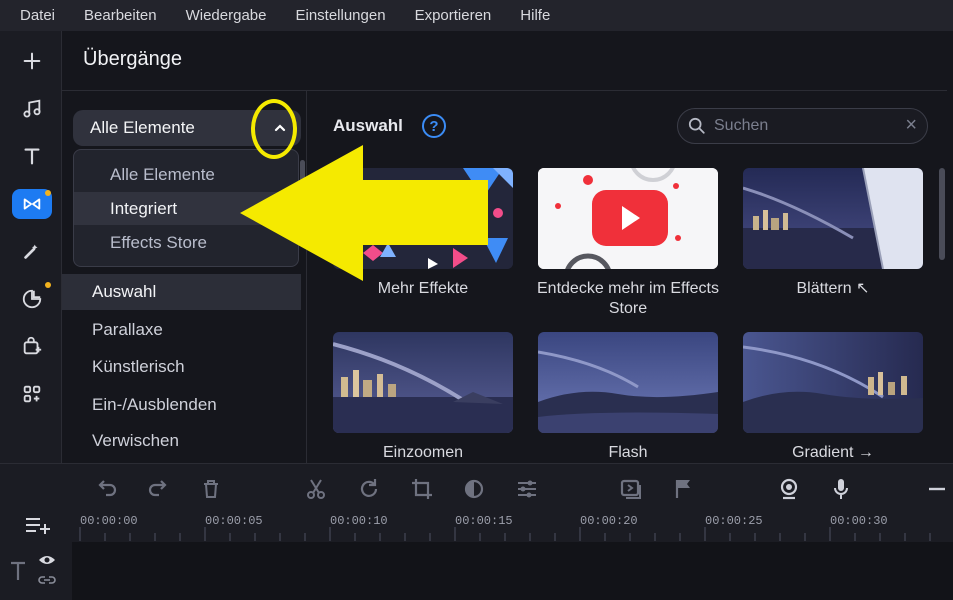  What do you see at coordinates (37, 15) in the screenshot?
I see `menu-datei: Datei` at bounding box center [37, 15].